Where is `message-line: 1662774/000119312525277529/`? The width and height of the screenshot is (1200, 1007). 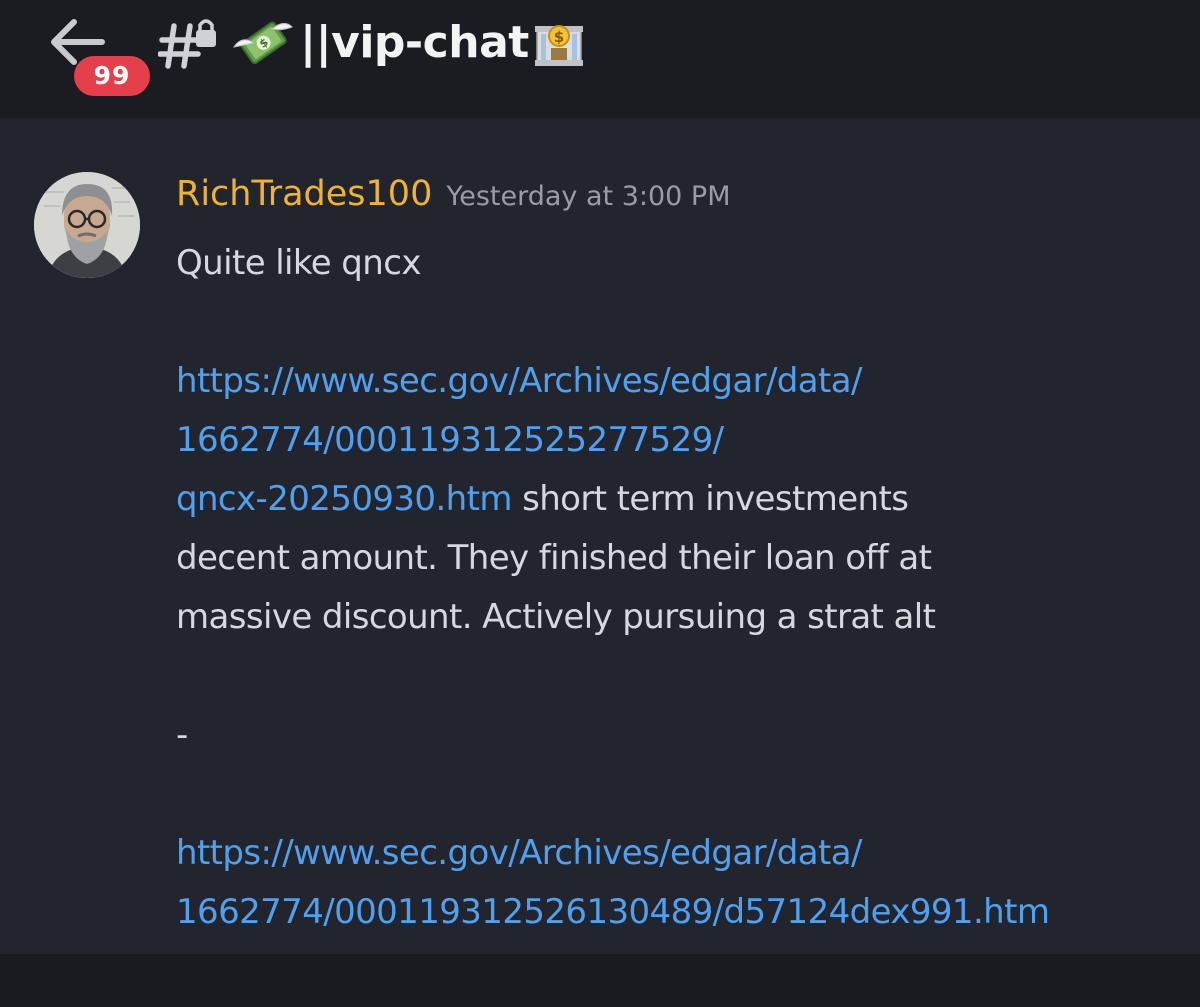
message-line: 1662774/000119312525277529/ is located at coordinates (681, 440).